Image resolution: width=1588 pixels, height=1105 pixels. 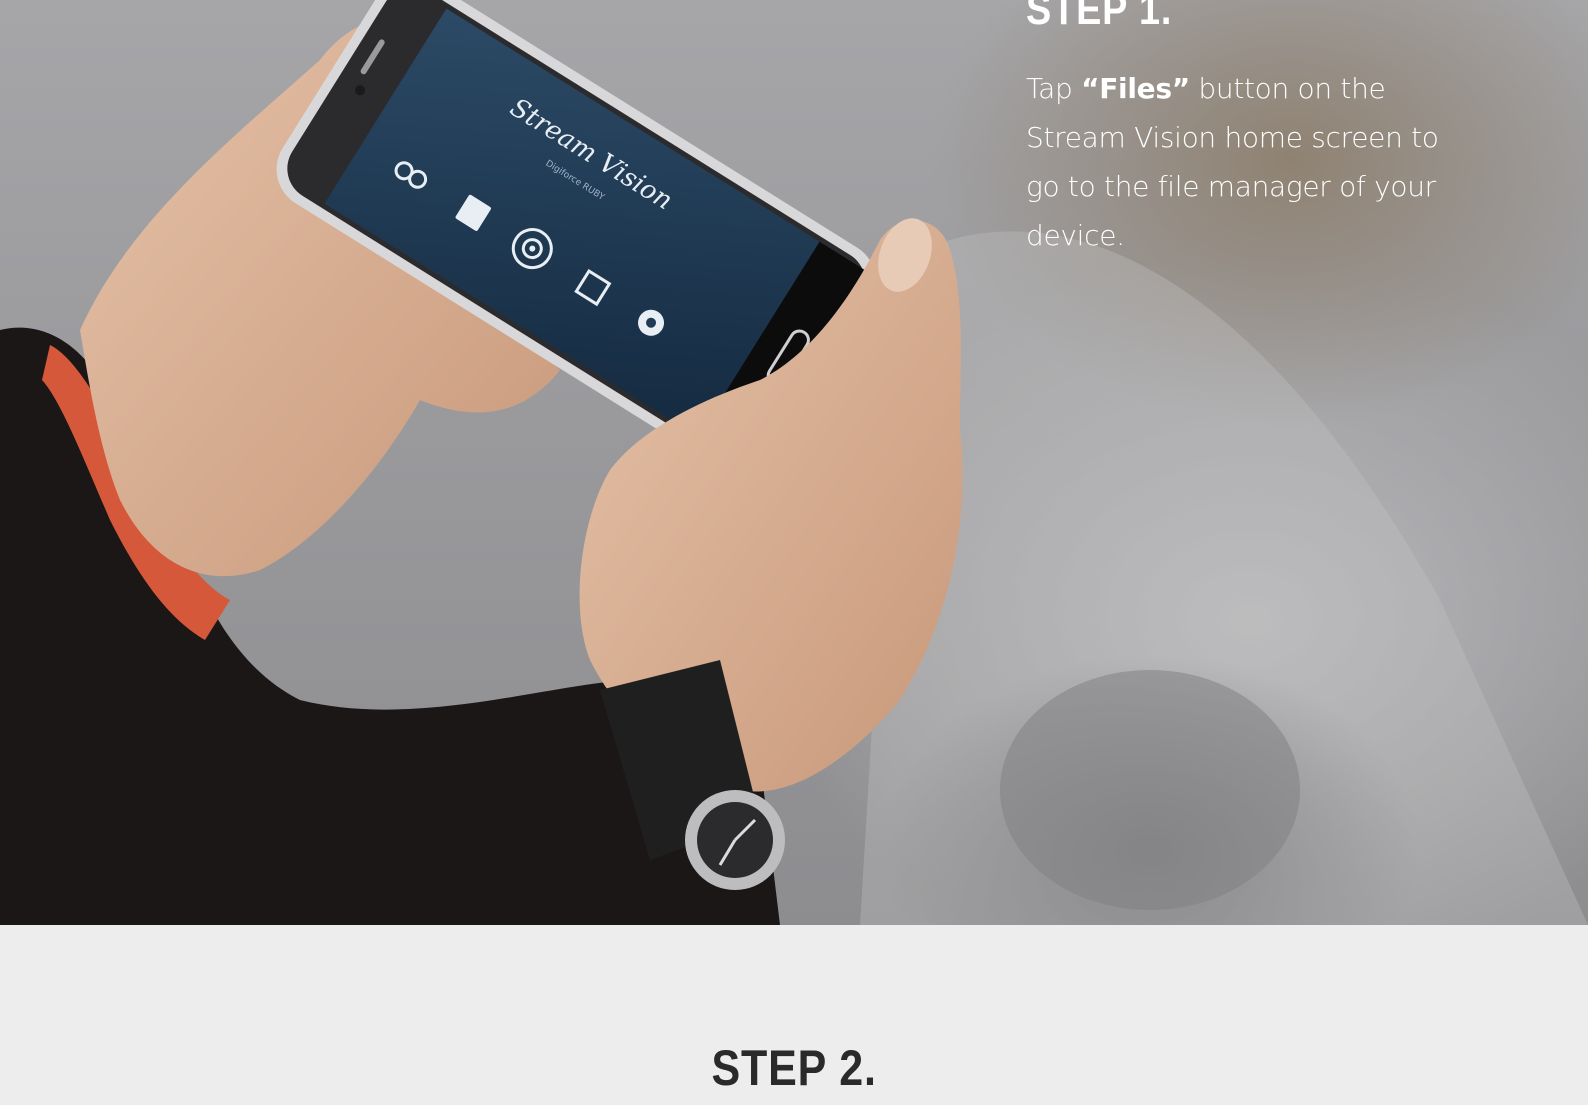 I want to click on step2-title: STEP 2., so click(x=794, y=1068).